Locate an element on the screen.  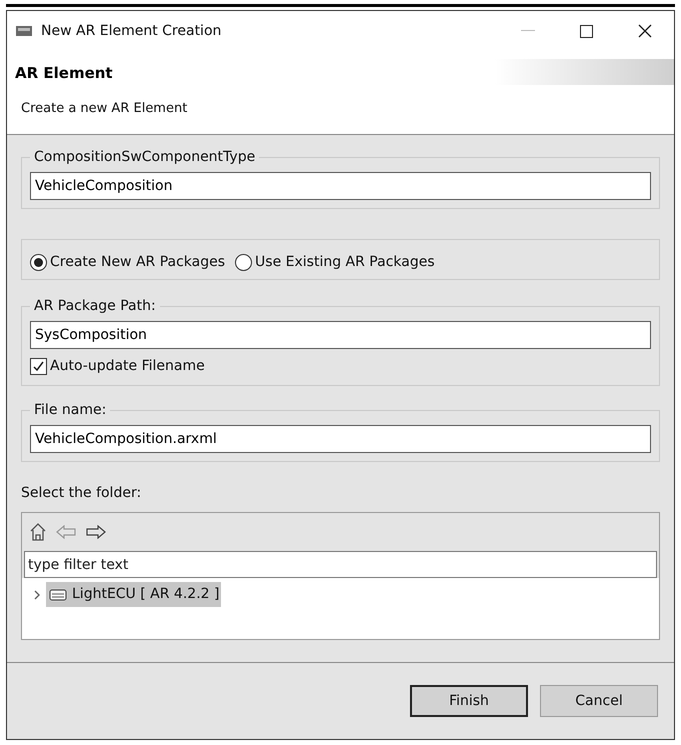
app-icon is located at coordinates (24, 31).